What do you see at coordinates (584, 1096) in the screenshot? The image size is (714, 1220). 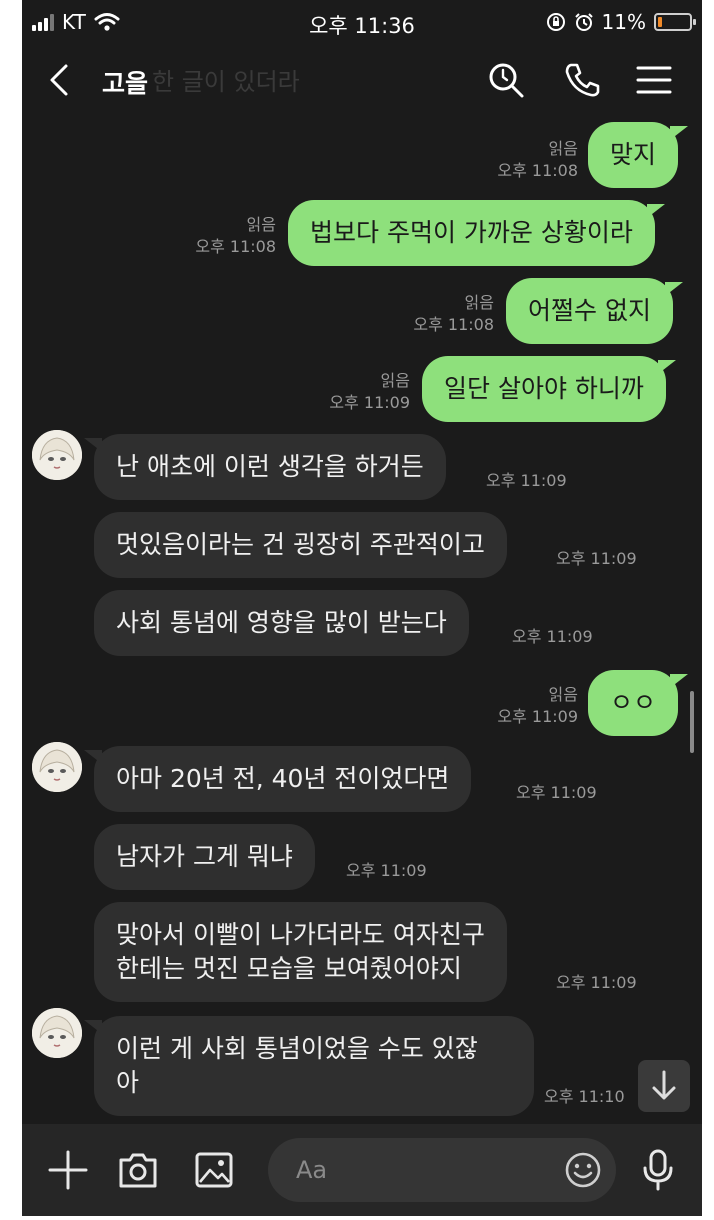 I see `message-time: 오후 11:10` at bounding box center [584, 1096].